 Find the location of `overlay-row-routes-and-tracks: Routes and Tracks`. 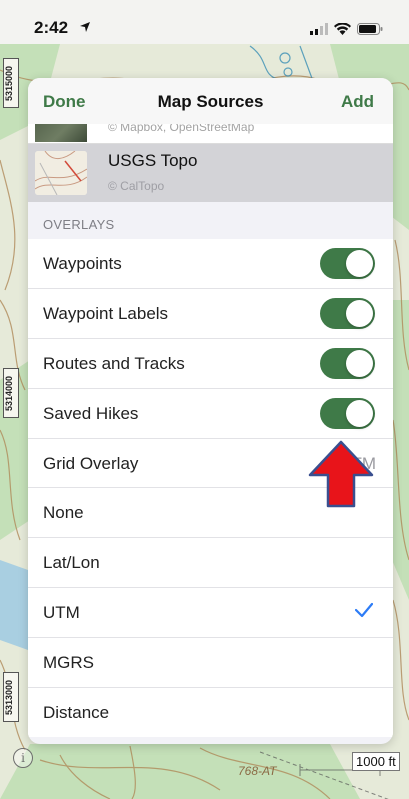

overlay-row-routes-and-tracks: Routes and Tracks is located at coordinates (210, 363).